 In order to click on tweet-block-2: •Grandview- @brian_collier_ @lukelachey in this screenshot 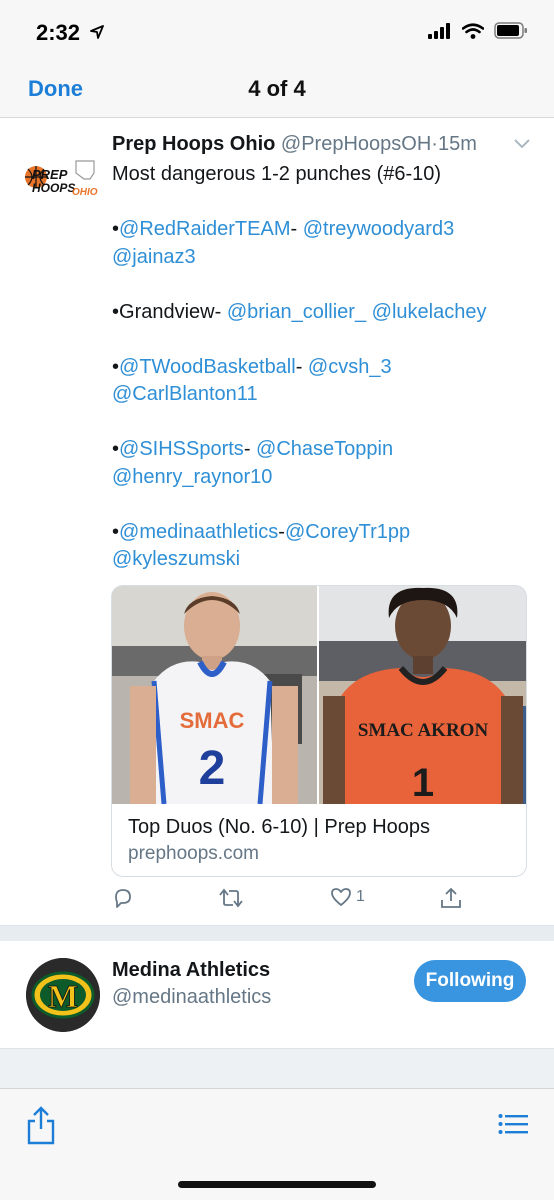, I will do `click(299, 311)`.